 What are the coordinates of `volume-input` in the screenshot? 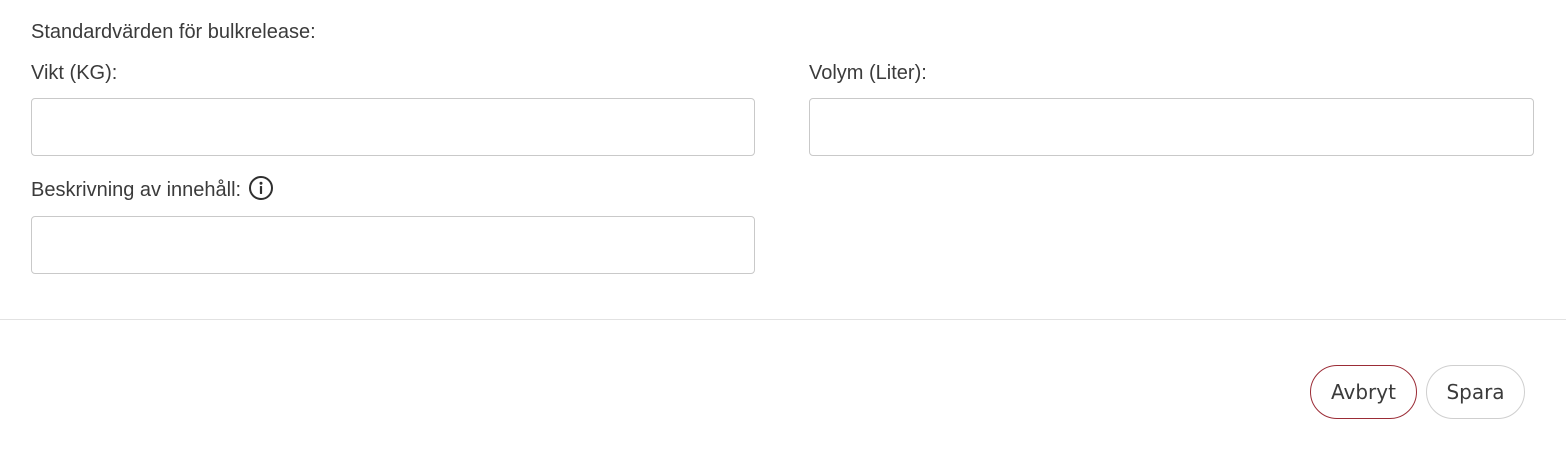 It's located at (1171, 127).